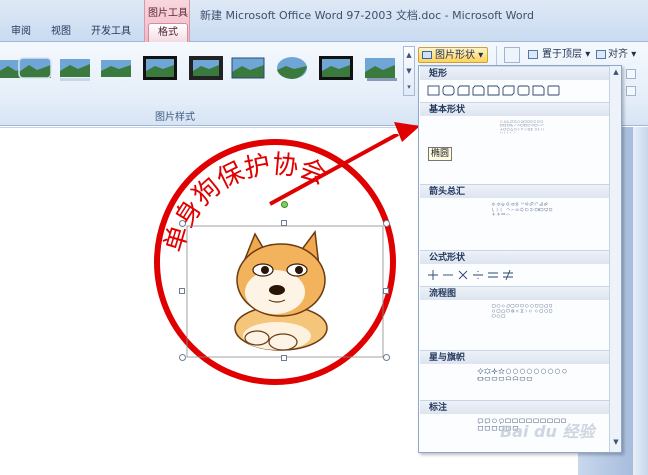  What do you see at coordinates (522, 209) in the screenshot?
I see `block-arrows-grid` at bounding box center [522, 209].